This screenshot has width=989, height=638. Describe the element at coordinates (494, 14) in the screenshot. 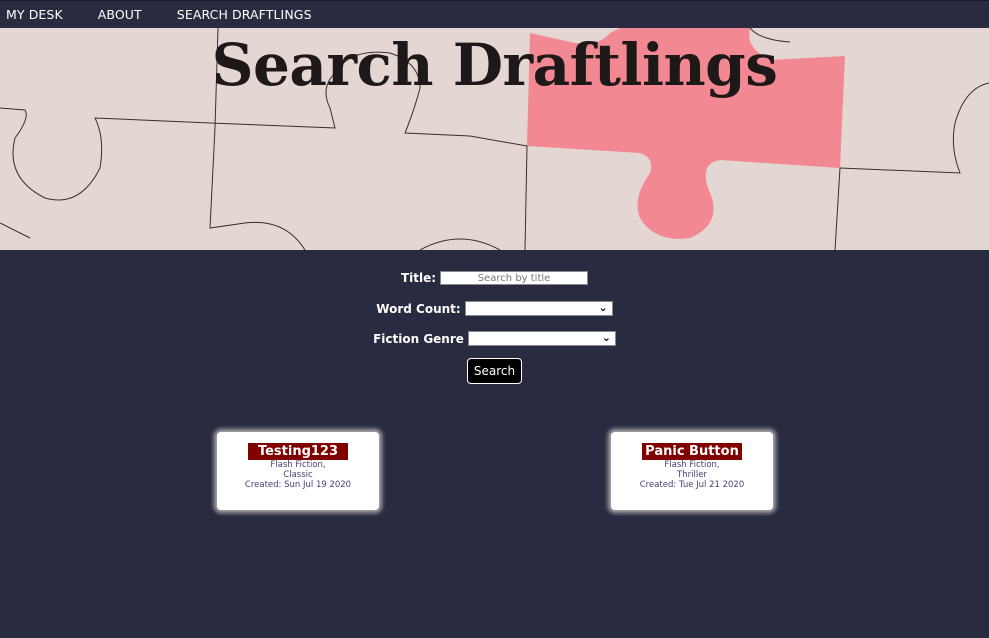

I see `top-nav: MY DESK ABOUT SEARCH DRAFTLINGS` at that location.